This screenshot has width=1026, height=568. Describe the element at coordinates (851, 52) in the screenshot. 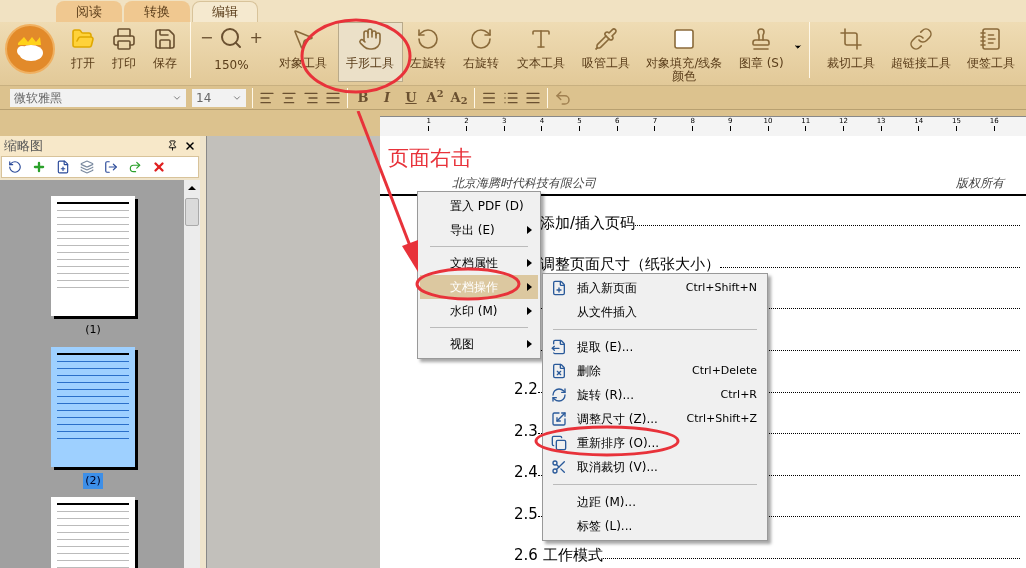

I see `tool-button: 裁切工具` at that location.